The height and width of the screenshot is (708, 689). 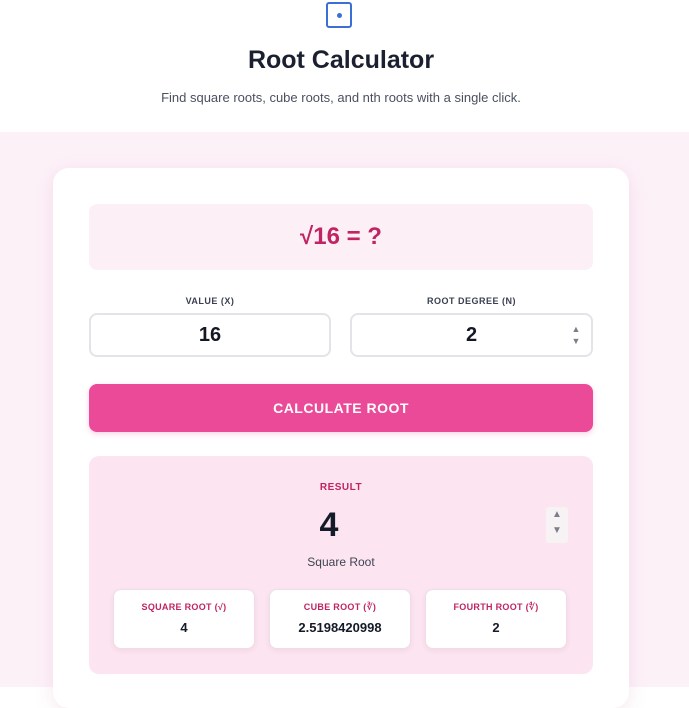 What do you see at coordinates (341, 408) in the screenshot?
I see `calculate-button: CALCULATE ROOT` at bounding box center [341, 408].